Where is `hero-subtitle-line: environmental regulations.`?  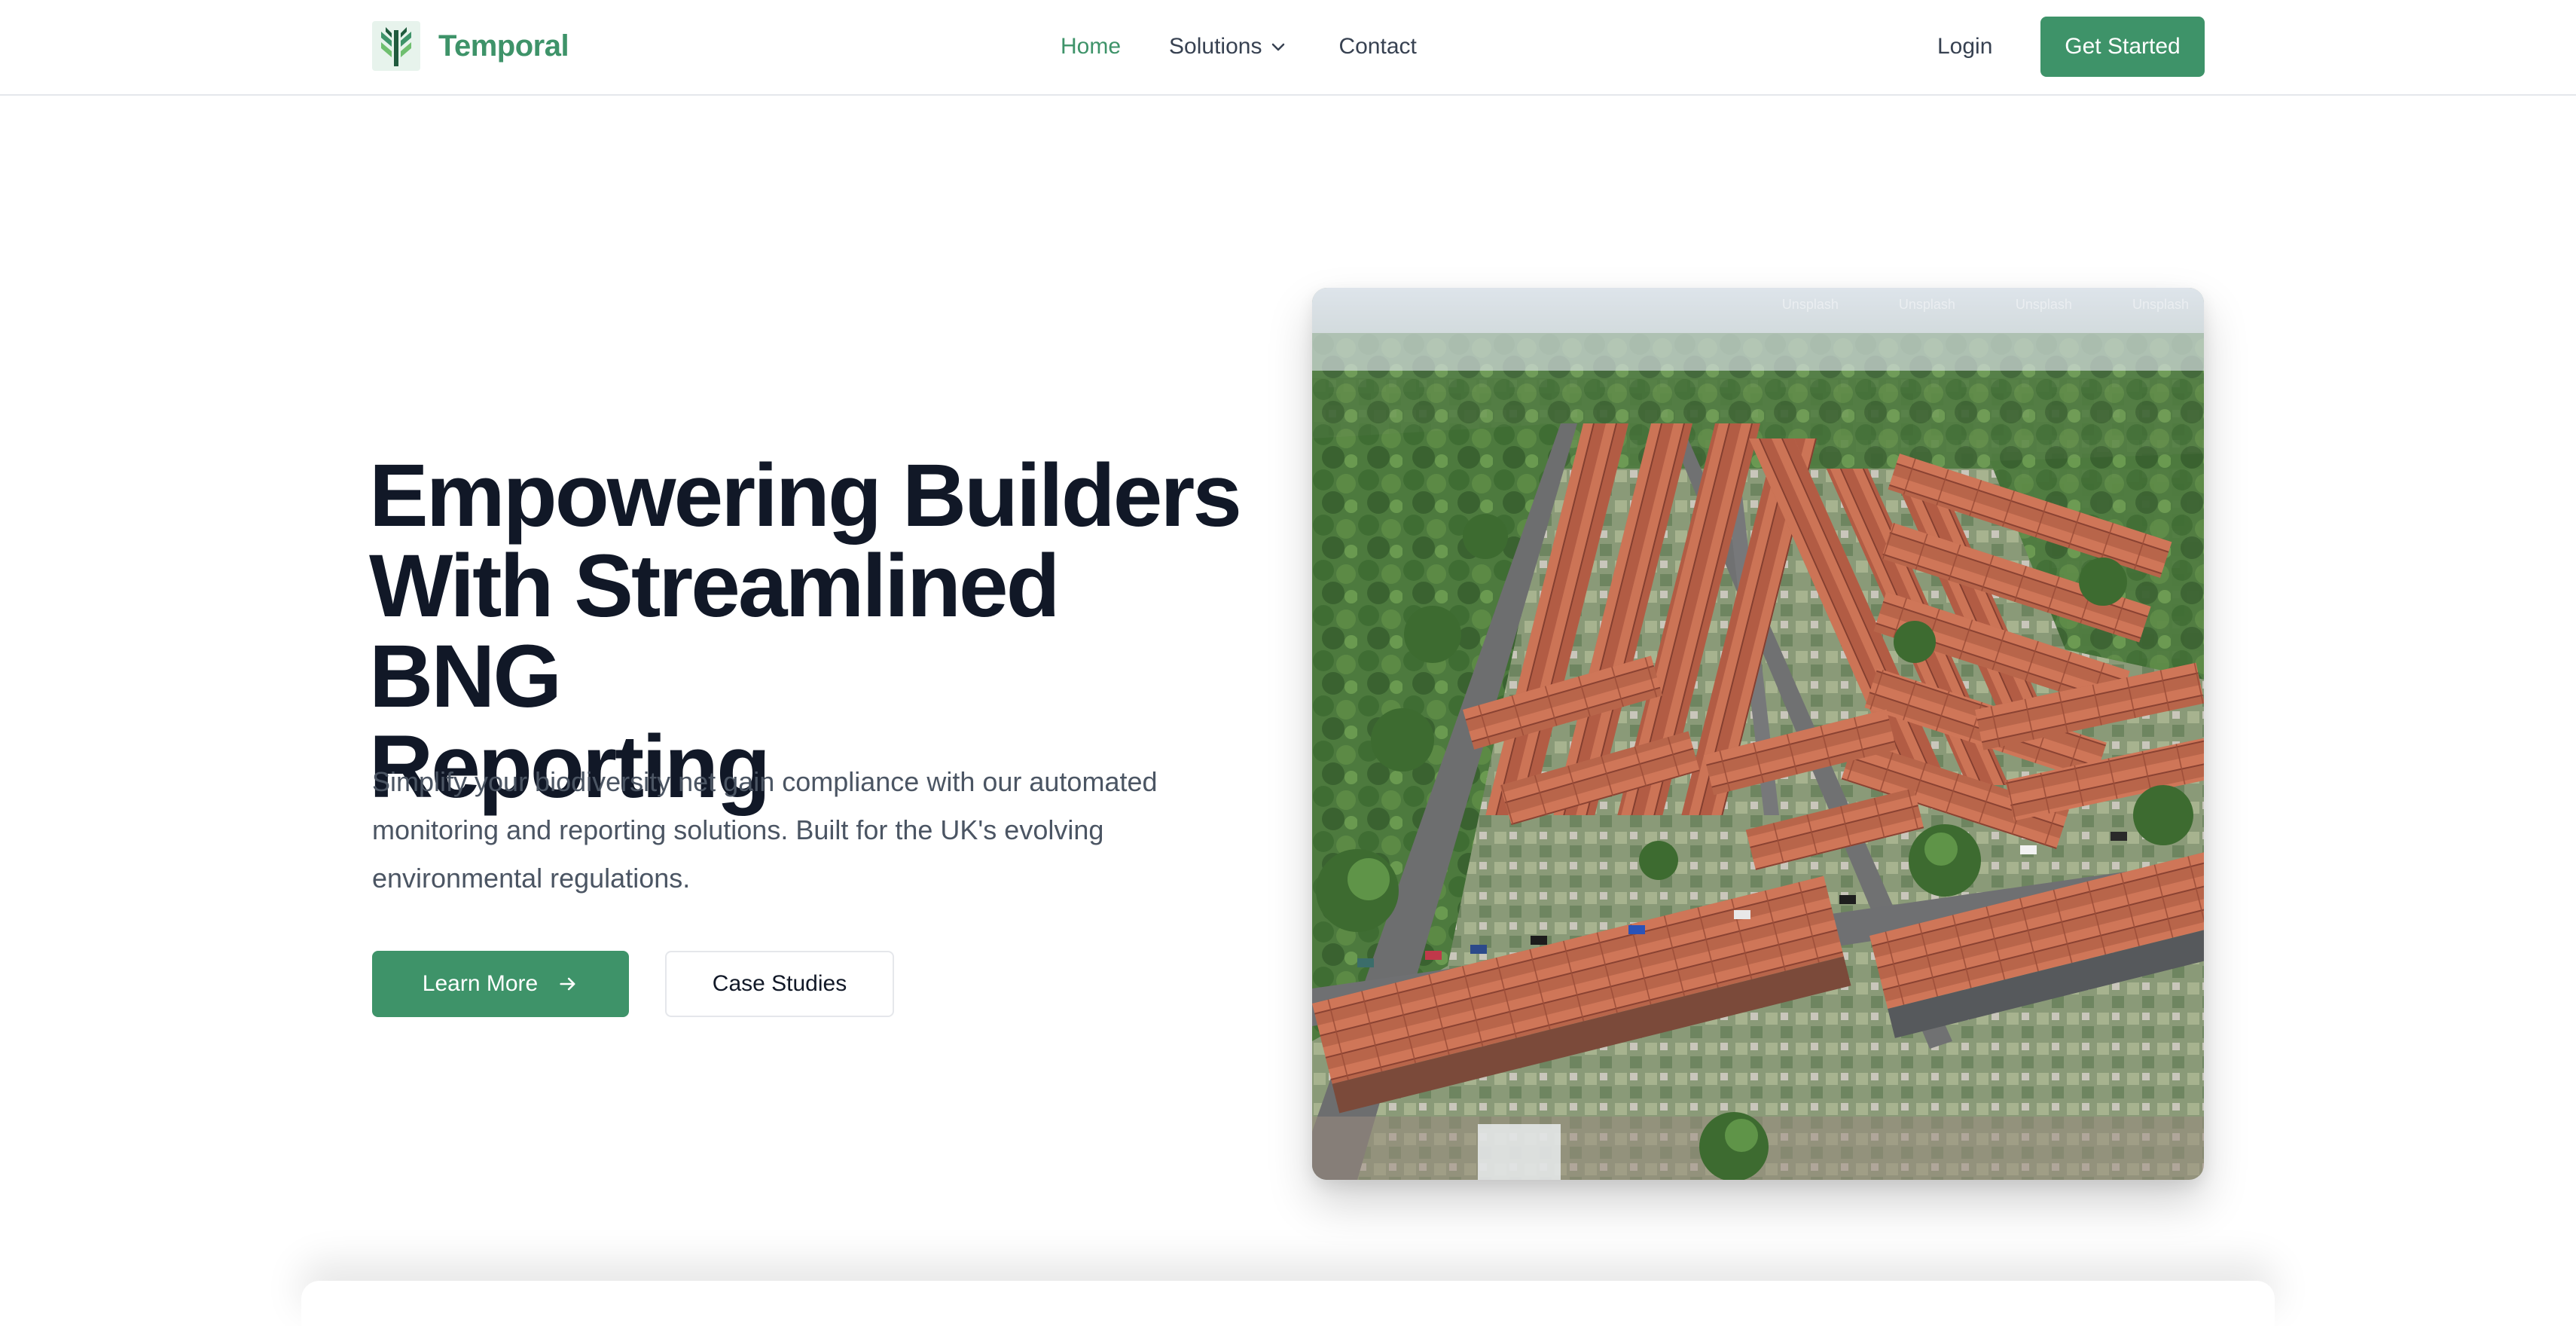
hero-subtitle-line: environmental regulations. is located at coordinates (531, 878).